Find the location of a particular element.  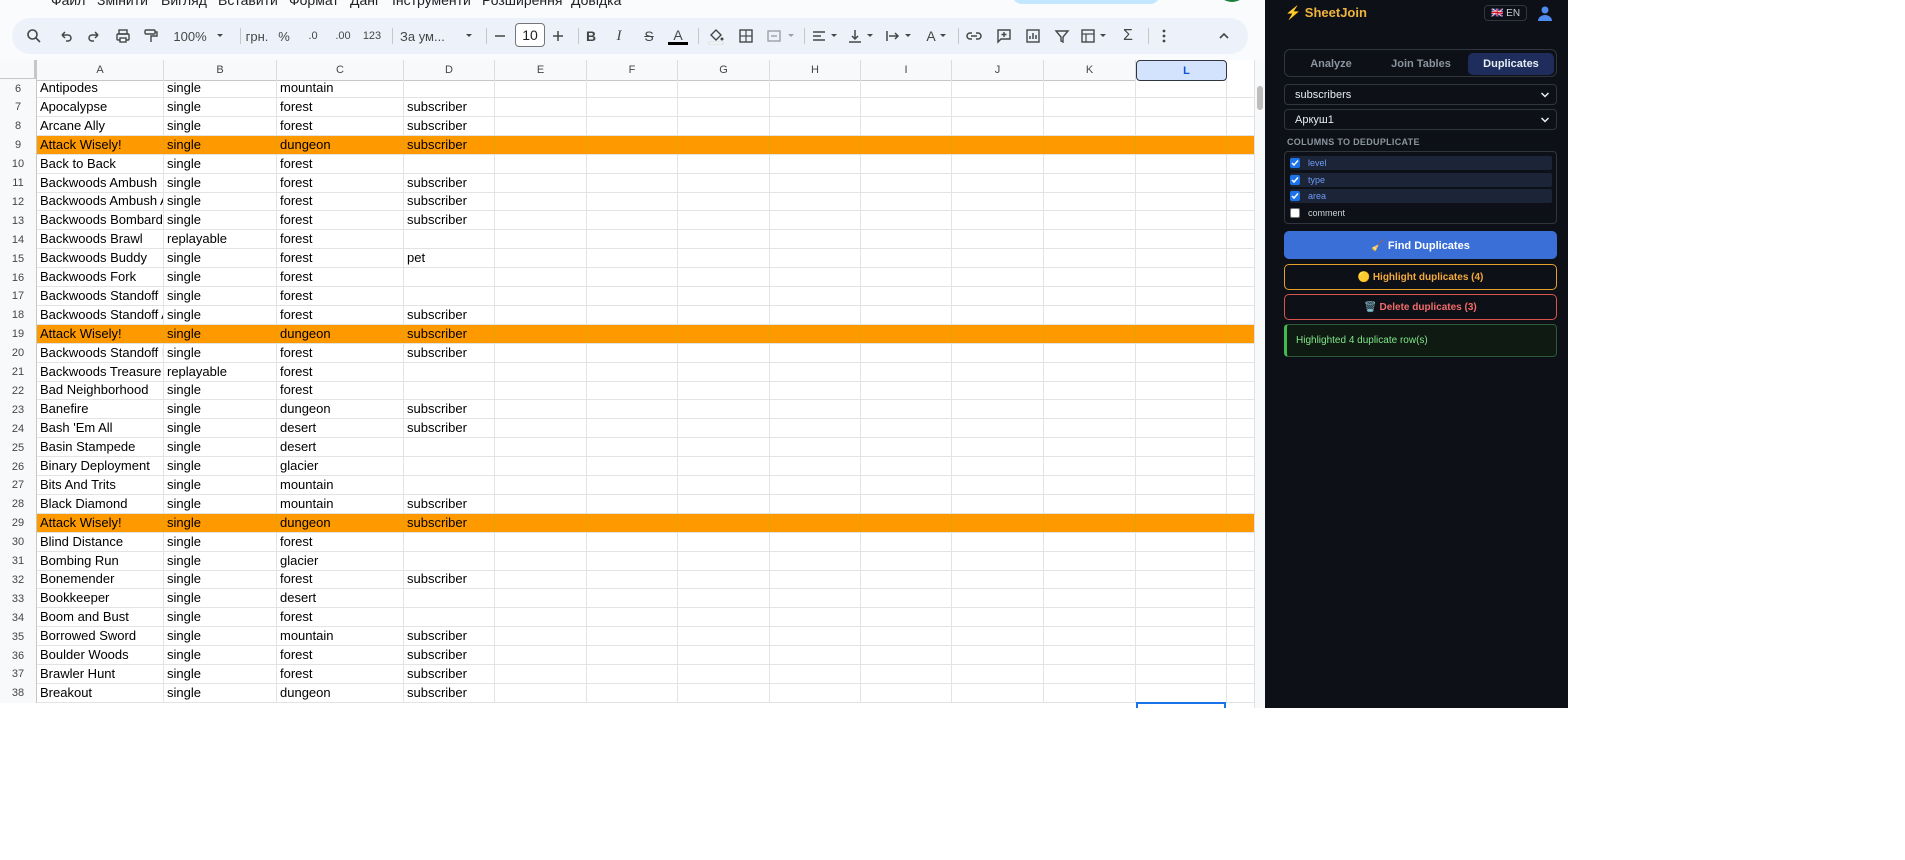

row-number: 36 is located at coordinates (18, 655).